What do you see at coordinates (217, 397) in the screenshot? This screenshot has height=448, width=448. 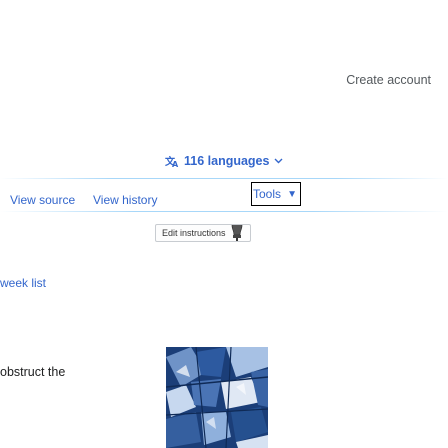 I see `article-thumbnail-image` at bounding box center [217, 397].